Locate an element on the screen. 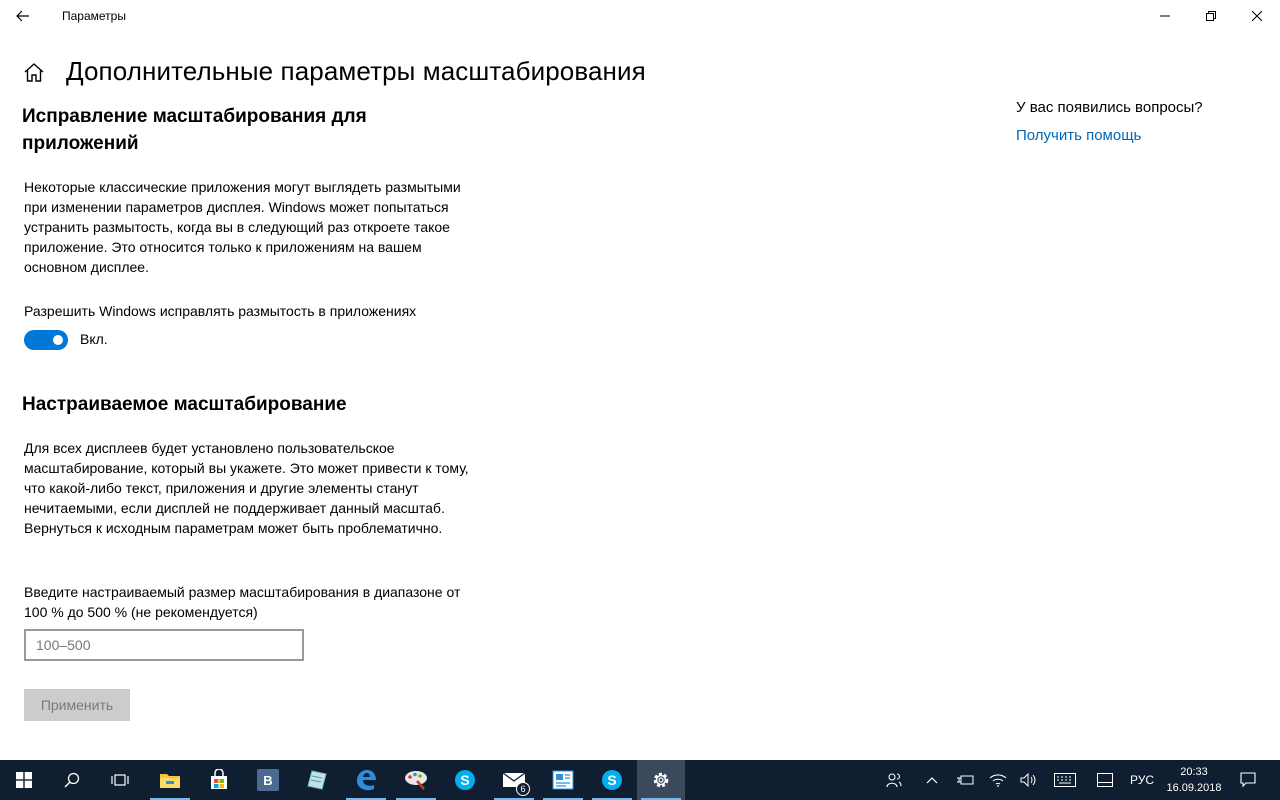  toggle-knob is located at coordinates (58, 340).